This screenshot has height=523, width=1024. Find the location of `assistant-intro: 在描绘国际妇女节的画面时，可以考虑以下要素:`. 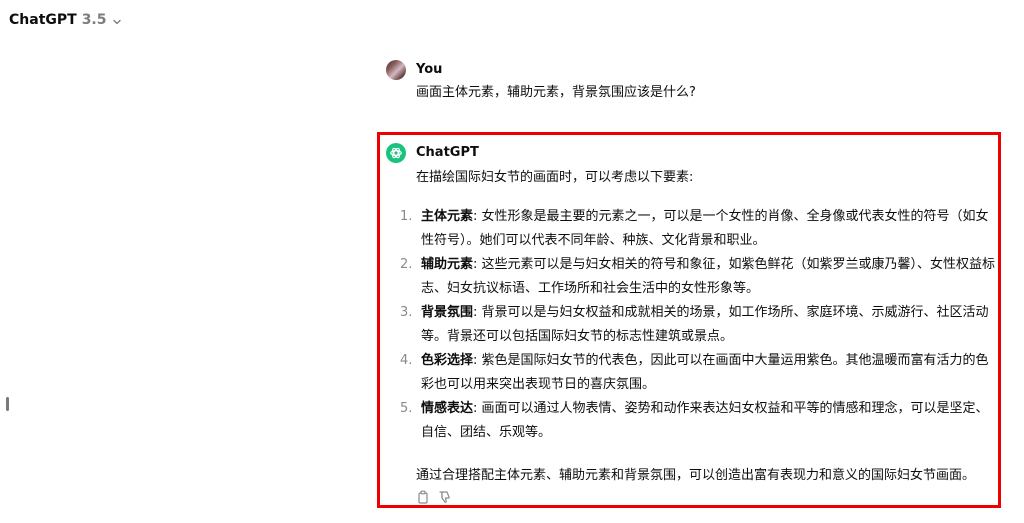

assistant-intro: 在描绘国际妇女节的画面时，可以考虑以下要素: is located at coordinates (555, 177).